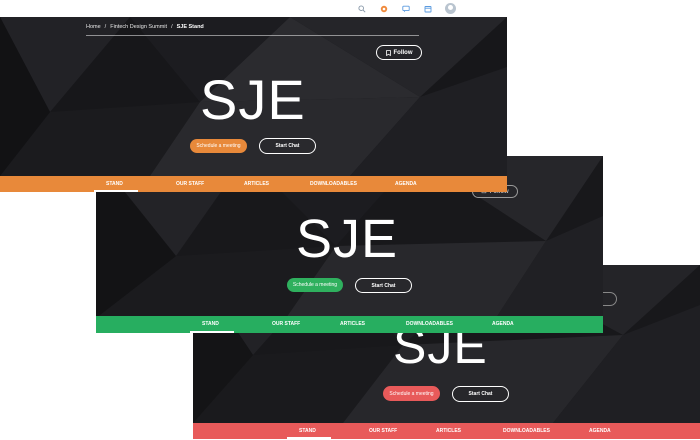 Image resolution: width=700 pixels, height=440 pixels. Describe the element at coordinates (403, 52) in the screenshot. I see `follow-label: Follow` at that location.